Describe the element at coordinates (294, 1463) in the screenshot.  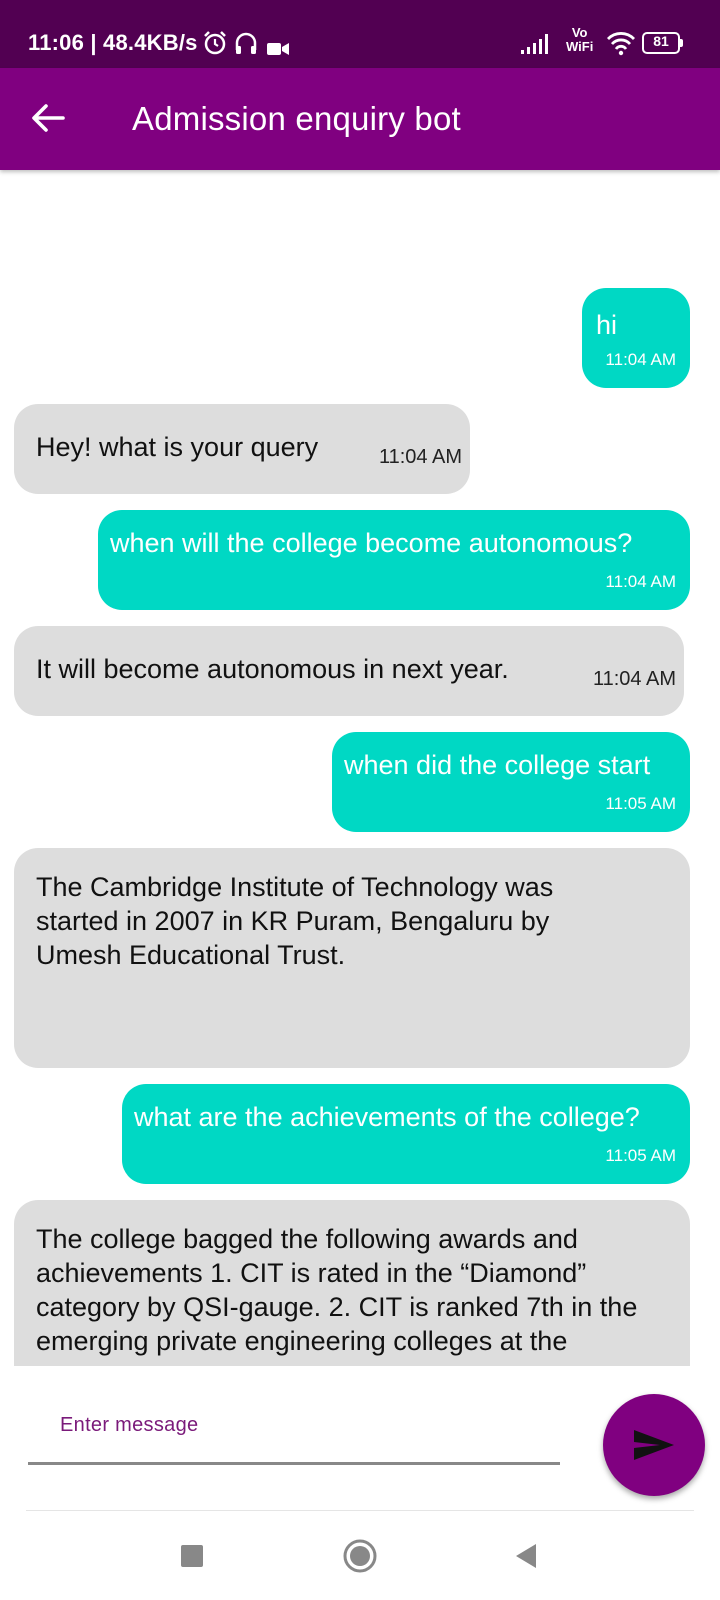
I see `input-underline` at that location.